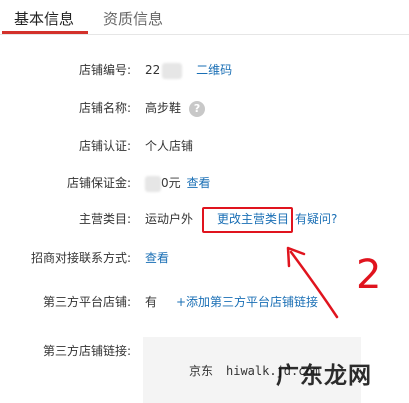 The image size is (409, 403). What do you see at coordinates (312, 282) in the screenshot?
I see `annotation-arrow` at bounding box center [312, 282].